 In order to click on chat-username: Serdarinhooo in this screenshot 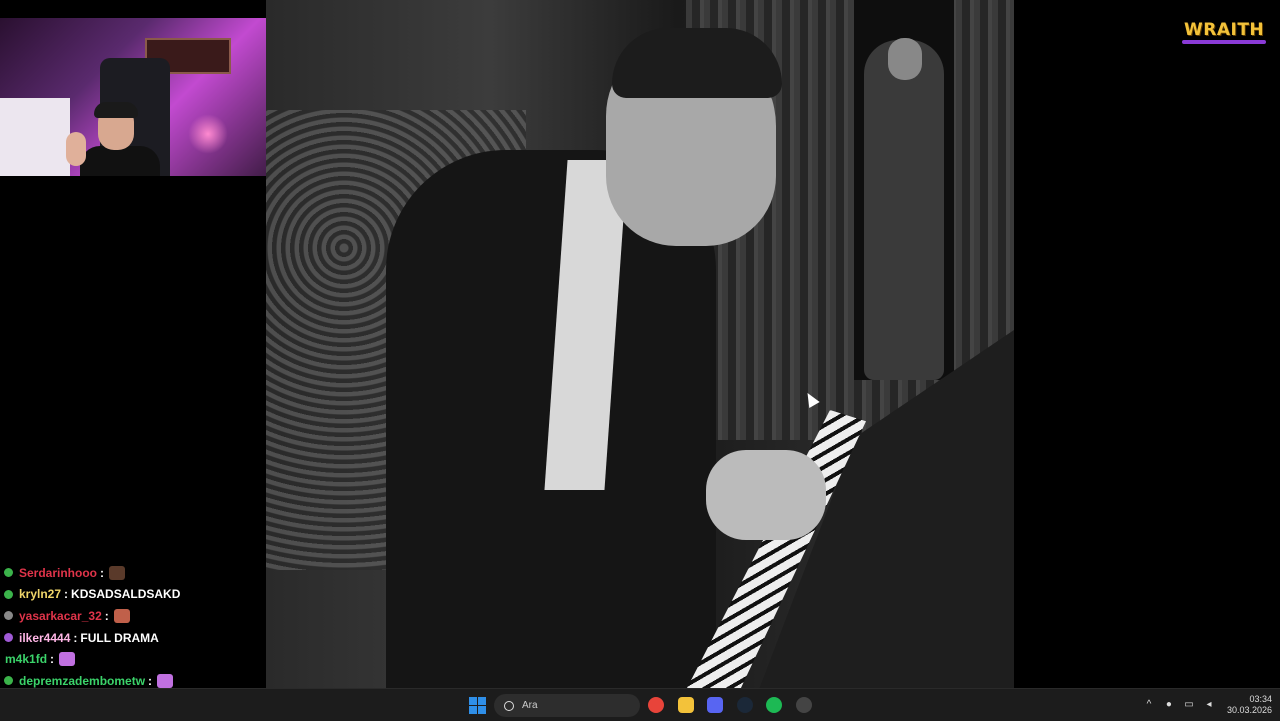, I will do `click(58, 573)`.